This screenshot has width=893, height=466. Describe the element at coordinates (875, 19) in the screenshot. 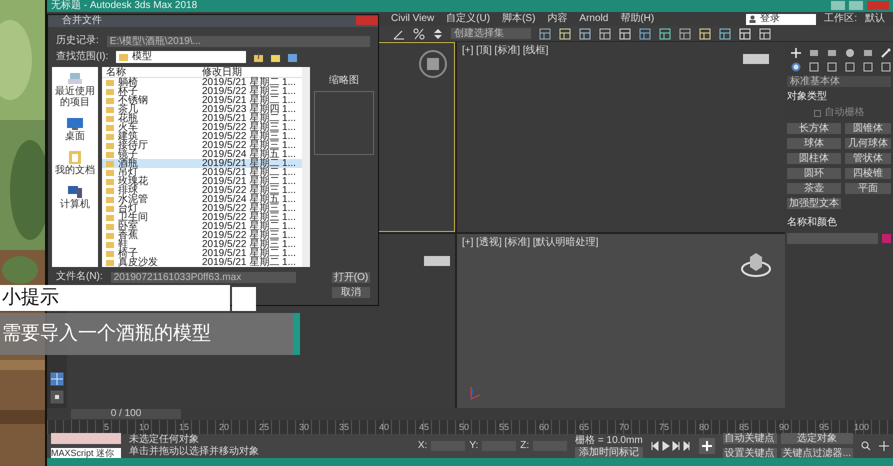

I see `workspace-value: 默认` at that location.